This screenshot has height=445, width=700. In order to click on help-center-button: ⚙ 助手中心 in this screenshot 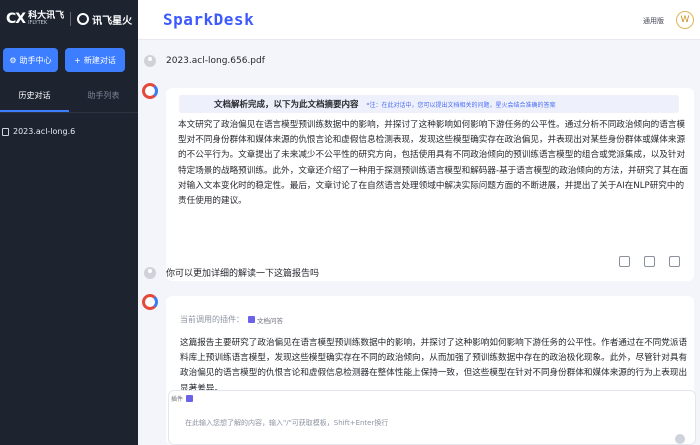, I will do `click(30, 60)`.